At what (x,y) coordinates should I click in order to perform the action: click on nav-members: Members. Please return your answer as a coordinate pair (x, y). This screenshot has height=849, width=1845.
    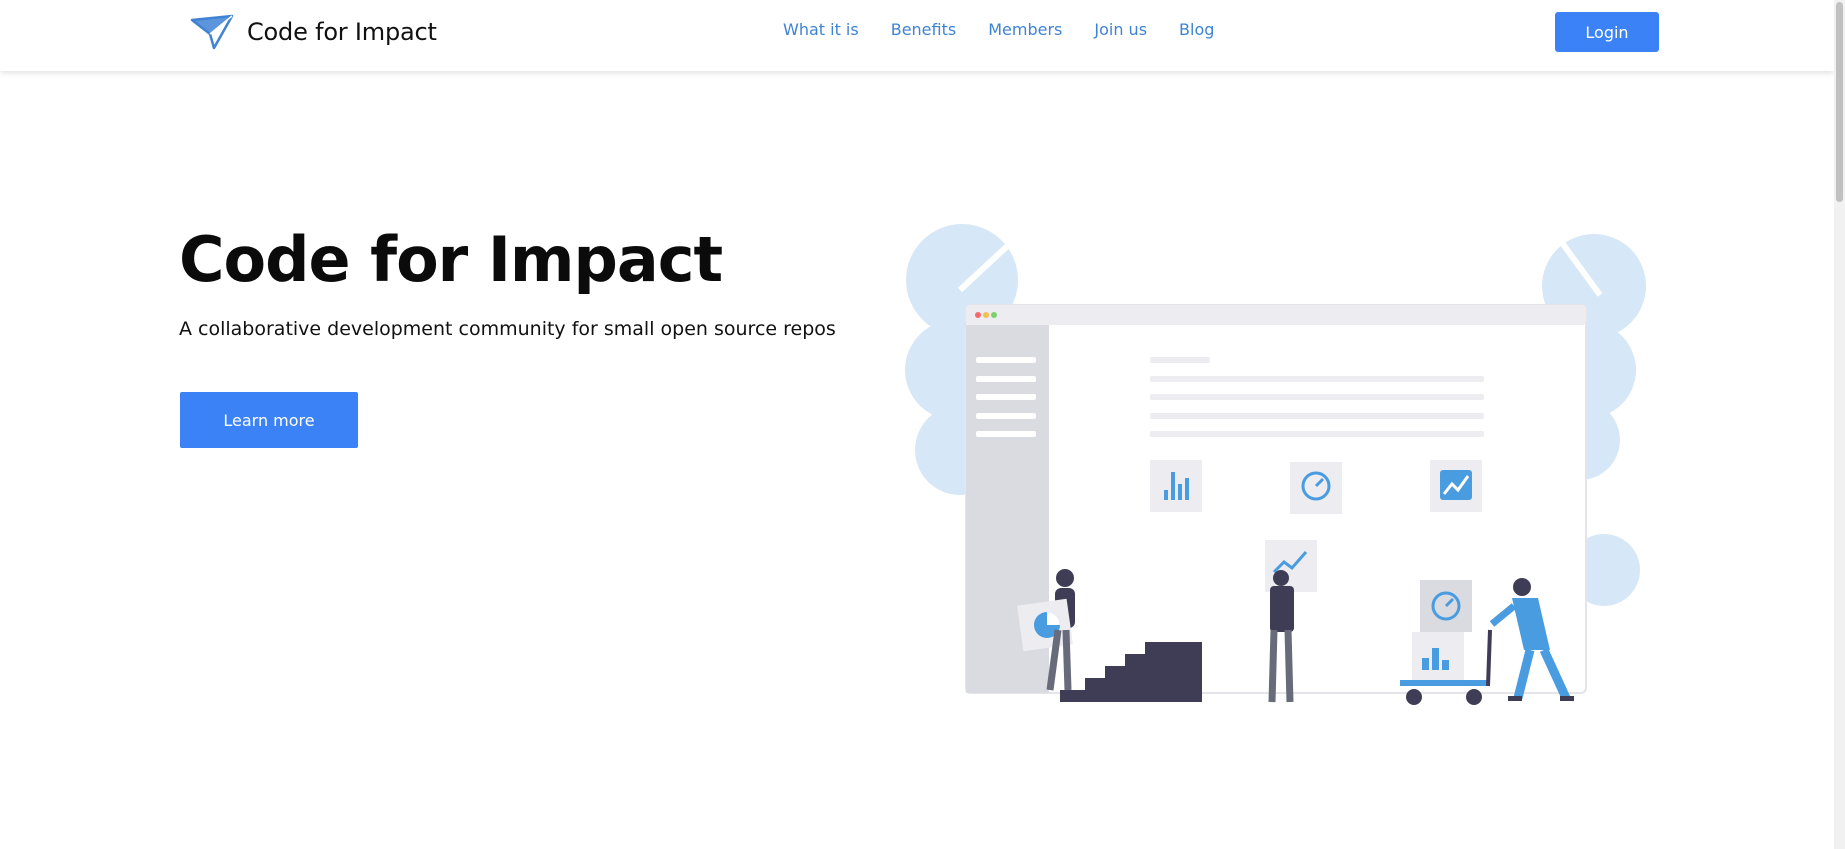
    Looking at the image, I should click on (1025, 29).